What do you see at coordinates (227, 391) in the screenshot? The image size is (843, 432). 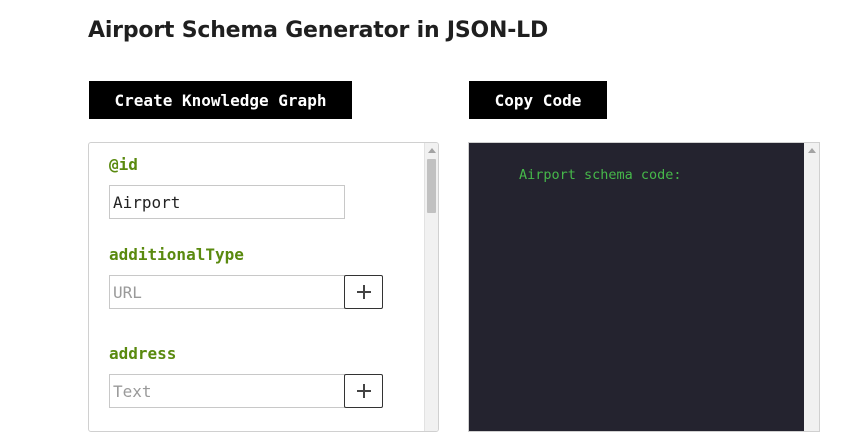 I see `address-input` at bounding box center [227, 391].